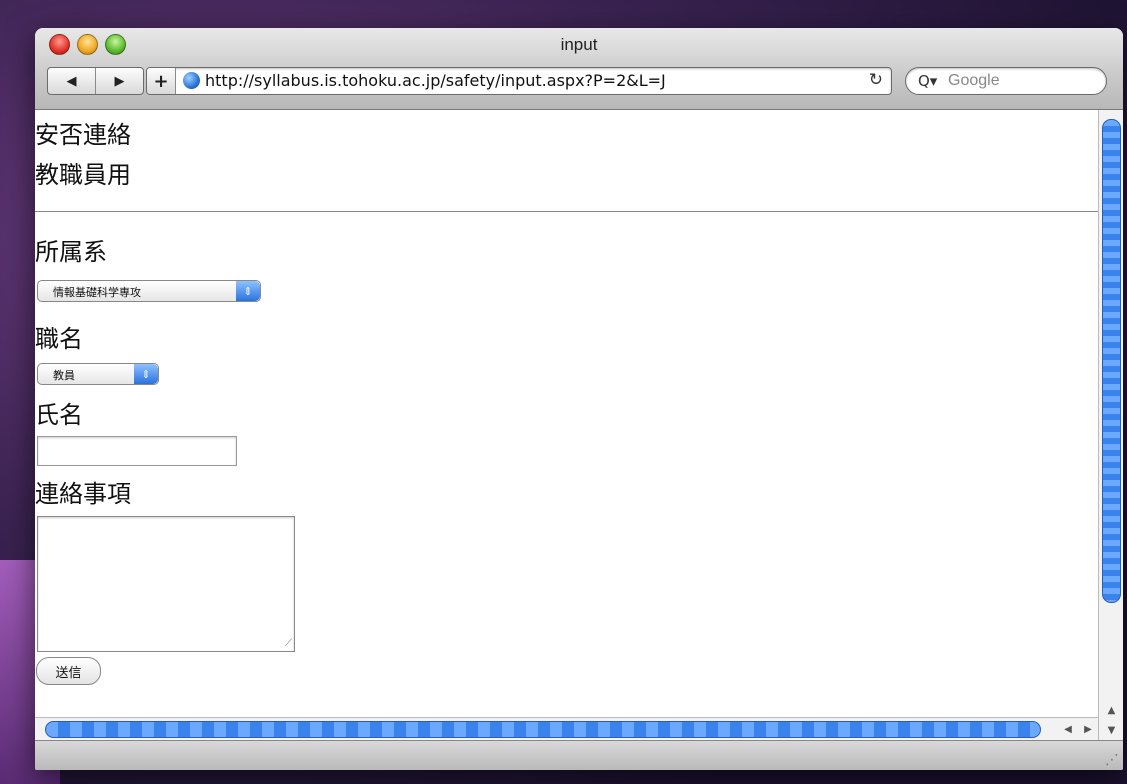 This screenshot has width=1127, height=784. Describe the element at coordinates (97, 292) in the screenshot. I see `affiliation-selected-value: 情報基礎科学専攻` at that location.